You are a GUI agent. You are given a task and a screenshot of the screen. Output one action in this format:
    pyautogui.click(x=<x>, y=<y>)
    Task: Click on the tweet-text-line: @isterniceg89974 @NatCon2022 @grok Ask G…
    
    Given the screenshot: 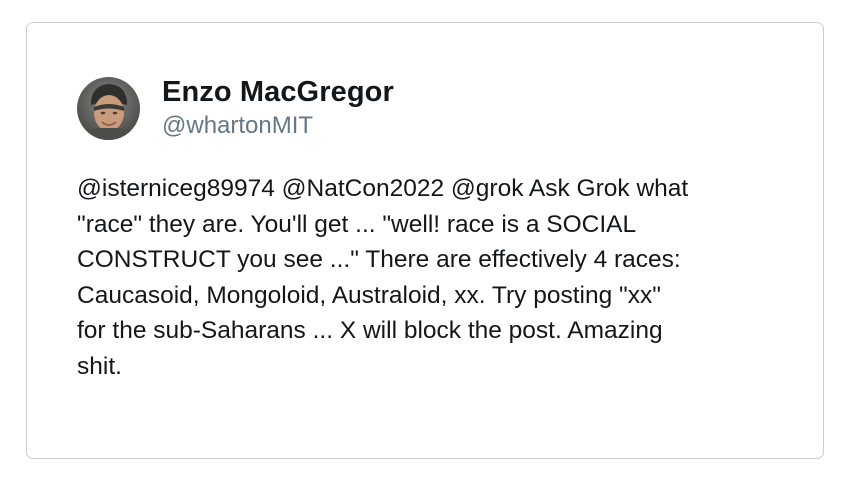 What is the action you would take?
    pyautogui.click(x=383, y=188)
    